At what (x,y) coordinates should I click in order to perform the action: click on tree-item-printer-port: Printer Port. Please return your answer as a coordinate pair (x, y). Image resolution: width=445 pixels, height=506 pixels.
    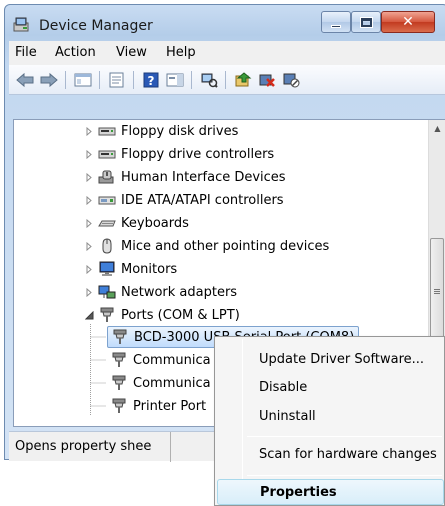
    Looking at the image, I should click on (158, 406).